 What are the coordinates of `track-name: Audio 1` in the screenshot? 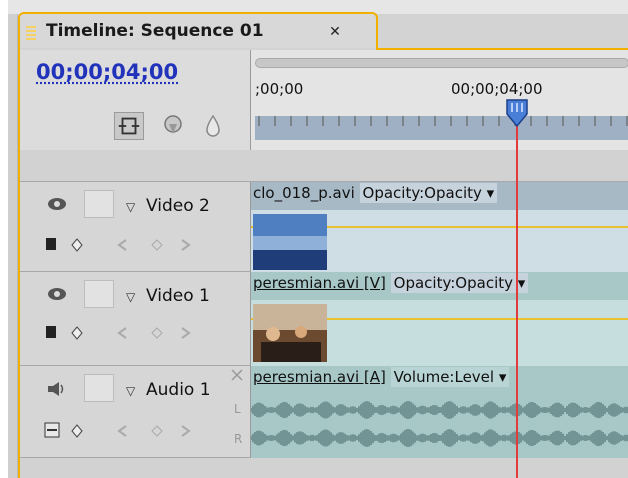 It's located at (178, 390).